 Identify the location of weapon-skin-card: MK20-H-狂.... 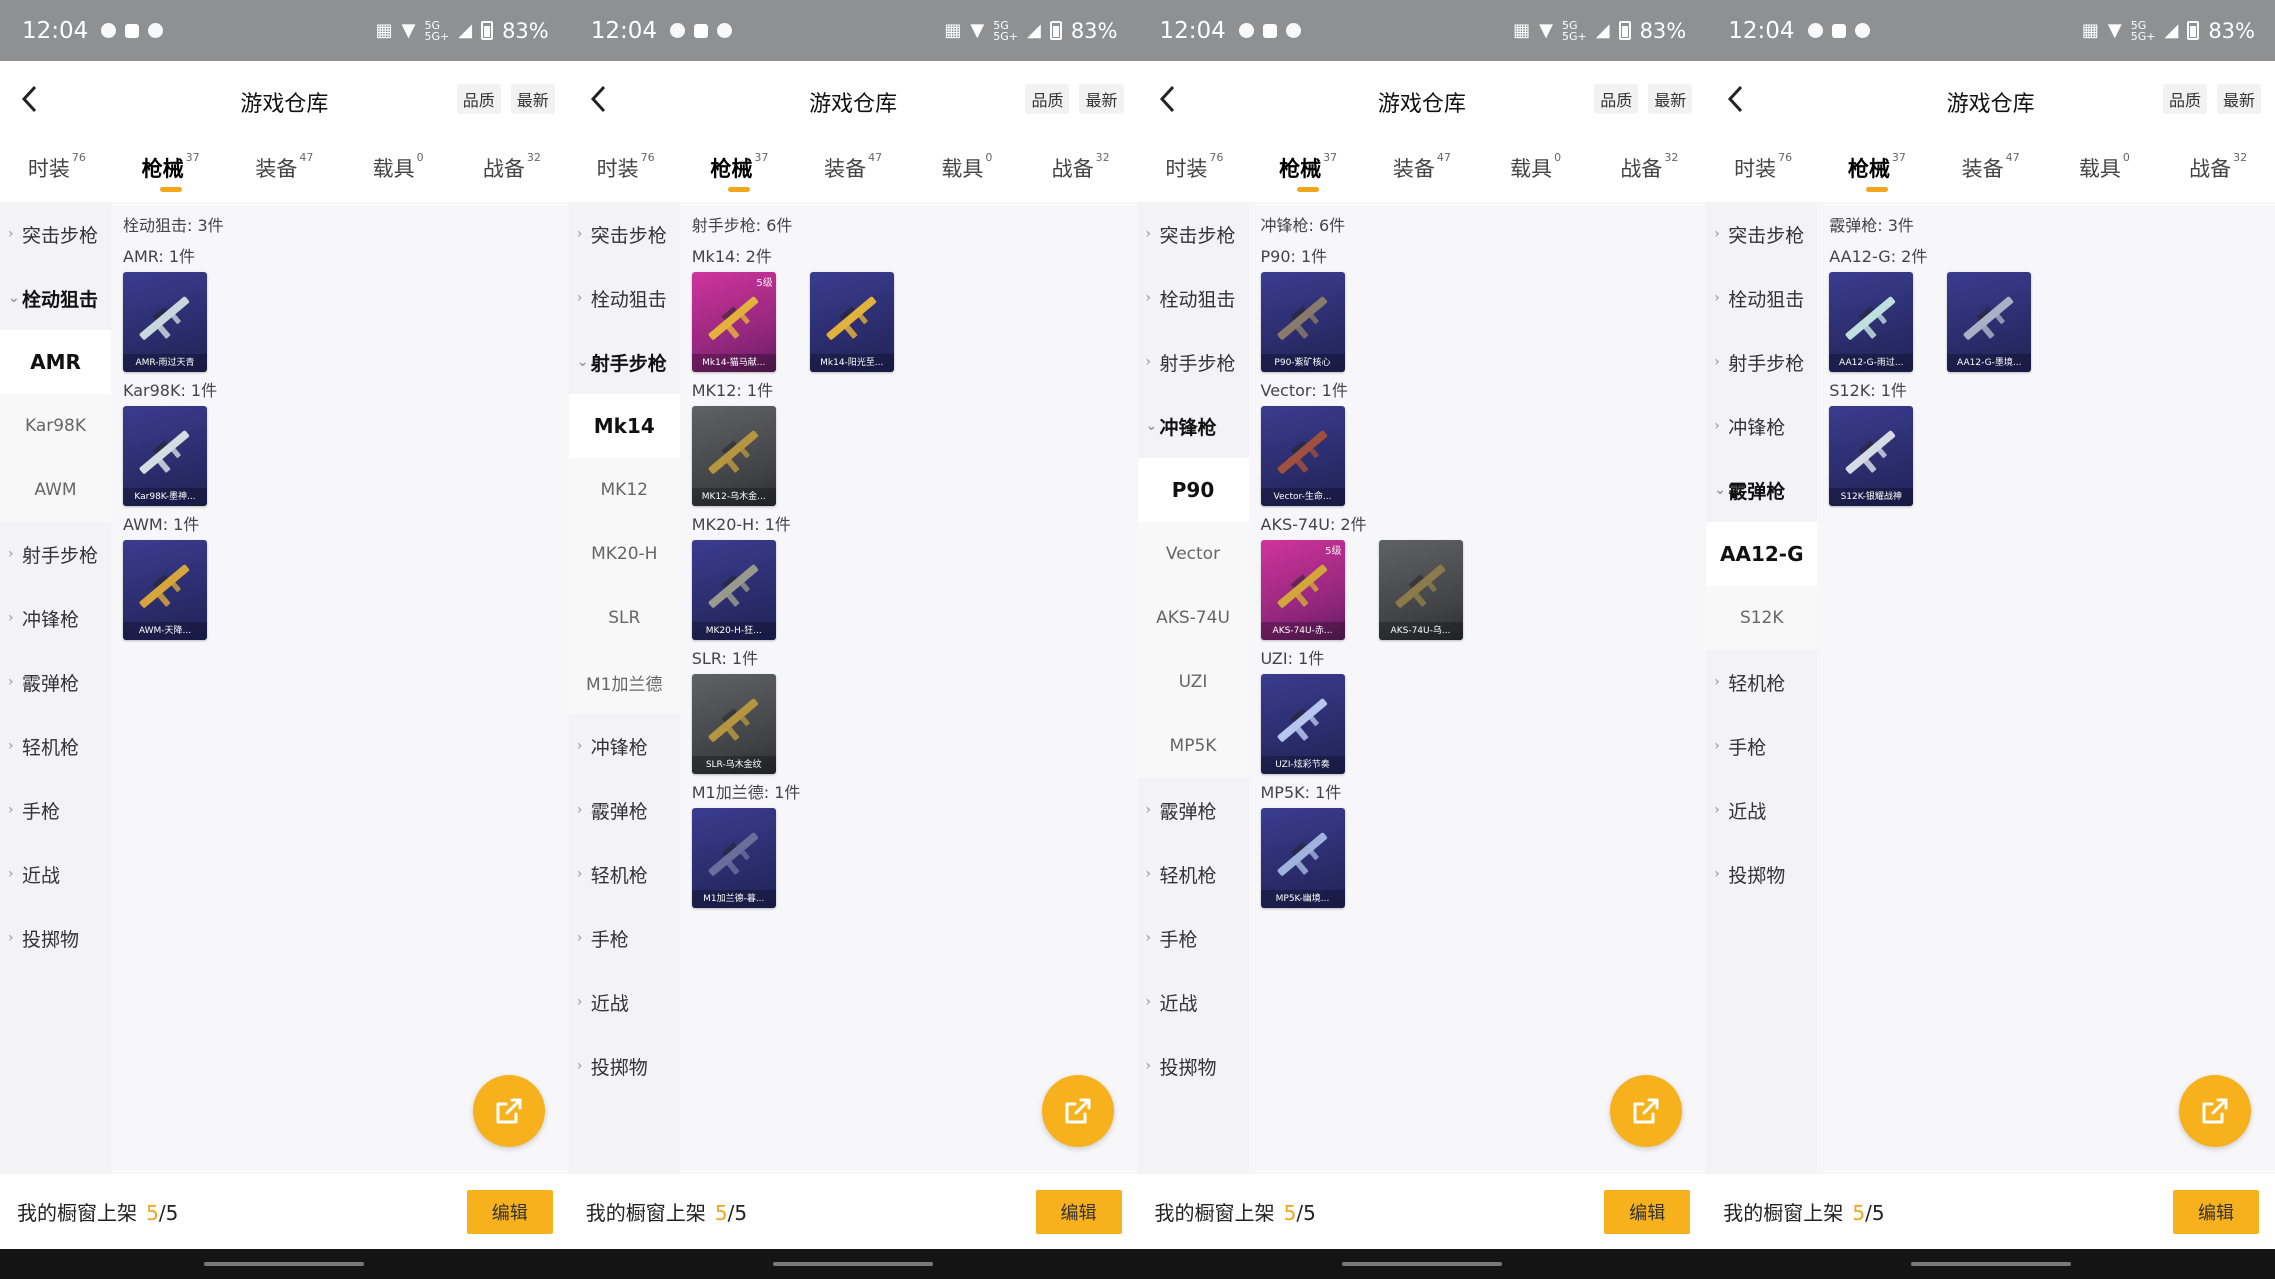
(733, 590).